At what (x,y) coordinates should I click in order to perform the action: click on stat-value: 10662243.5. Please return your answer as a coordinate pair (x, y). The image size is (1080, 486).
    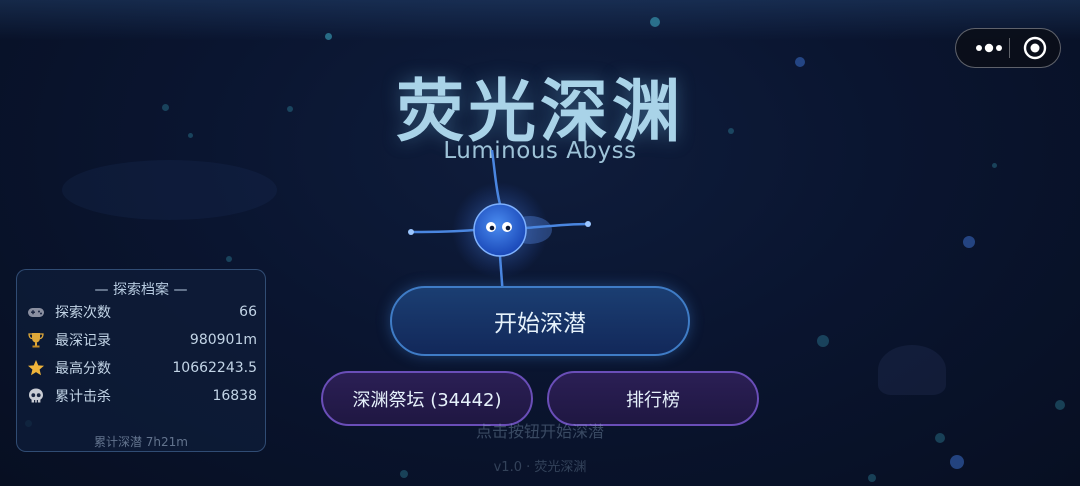
    Looking at the image, I should click on (214, 368).